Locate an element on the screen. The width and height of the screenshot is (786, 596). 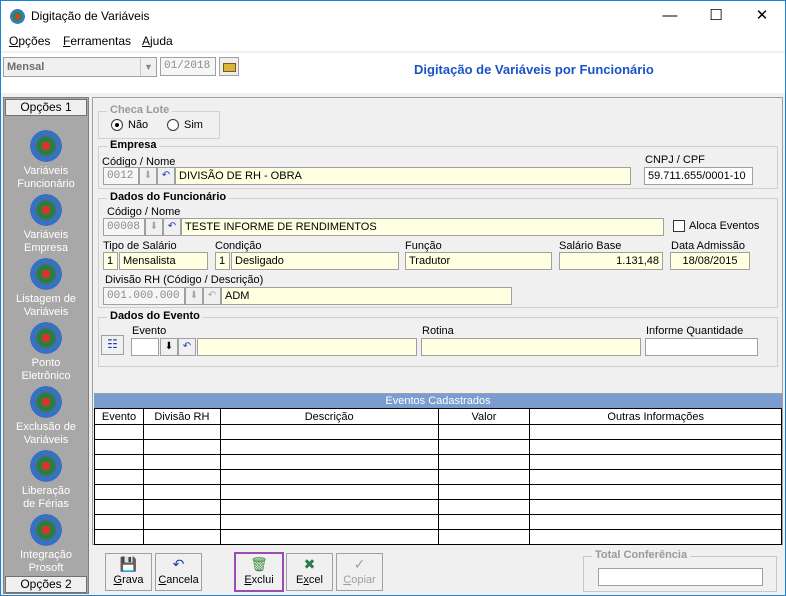
rotina-input is located at coordinates (531, 347).